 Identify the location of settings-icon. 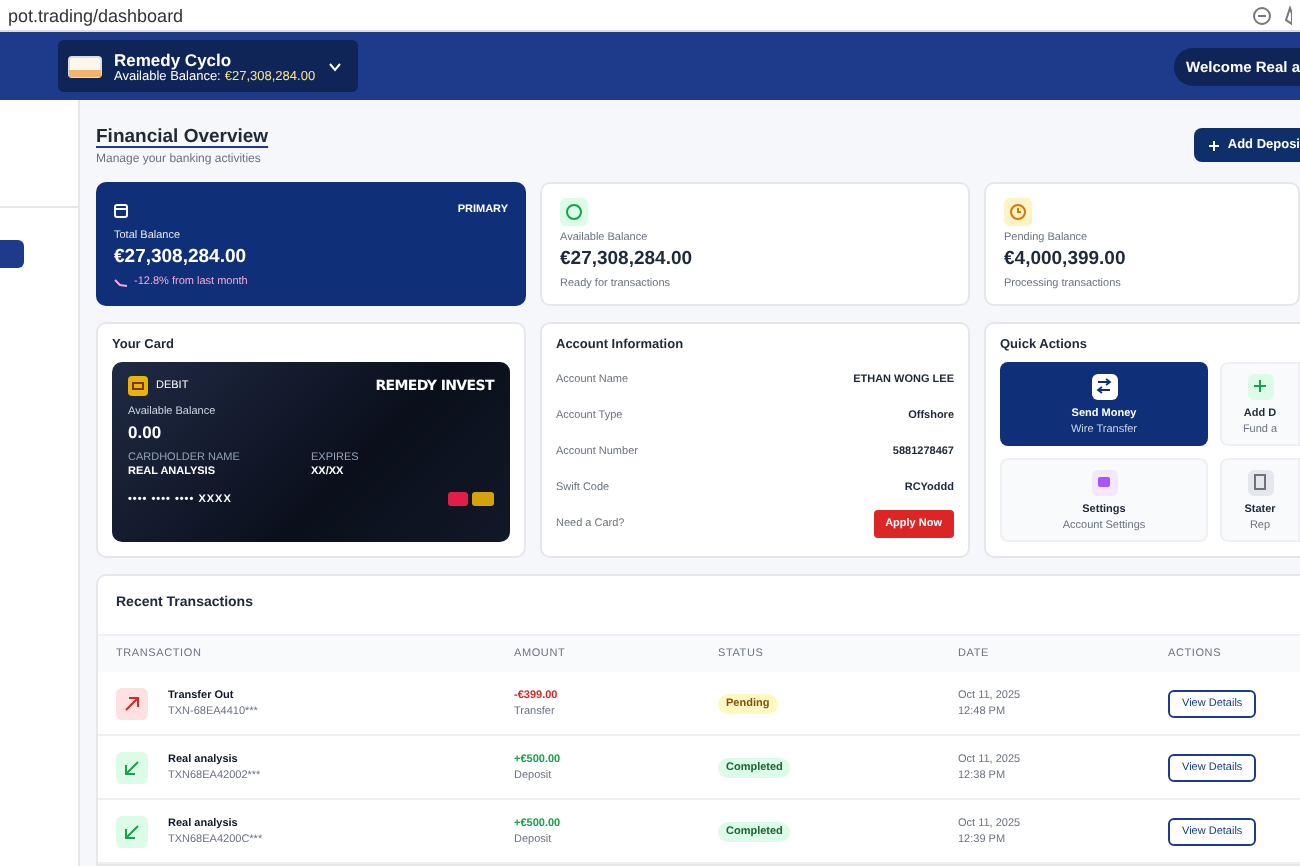
(1104, 482).